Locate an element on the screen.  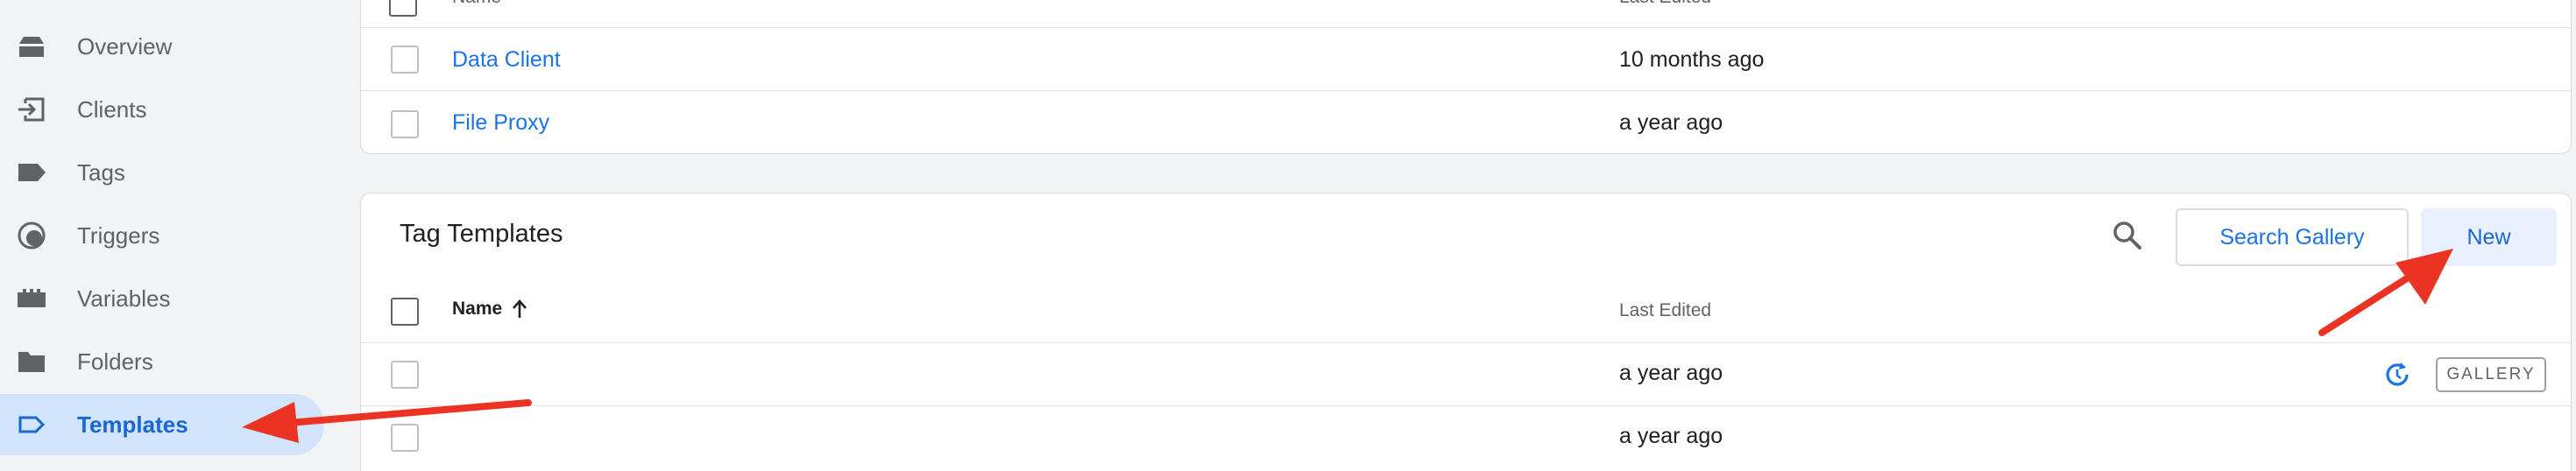
arrow-to-new-button is located at coordinates (2385, 292).